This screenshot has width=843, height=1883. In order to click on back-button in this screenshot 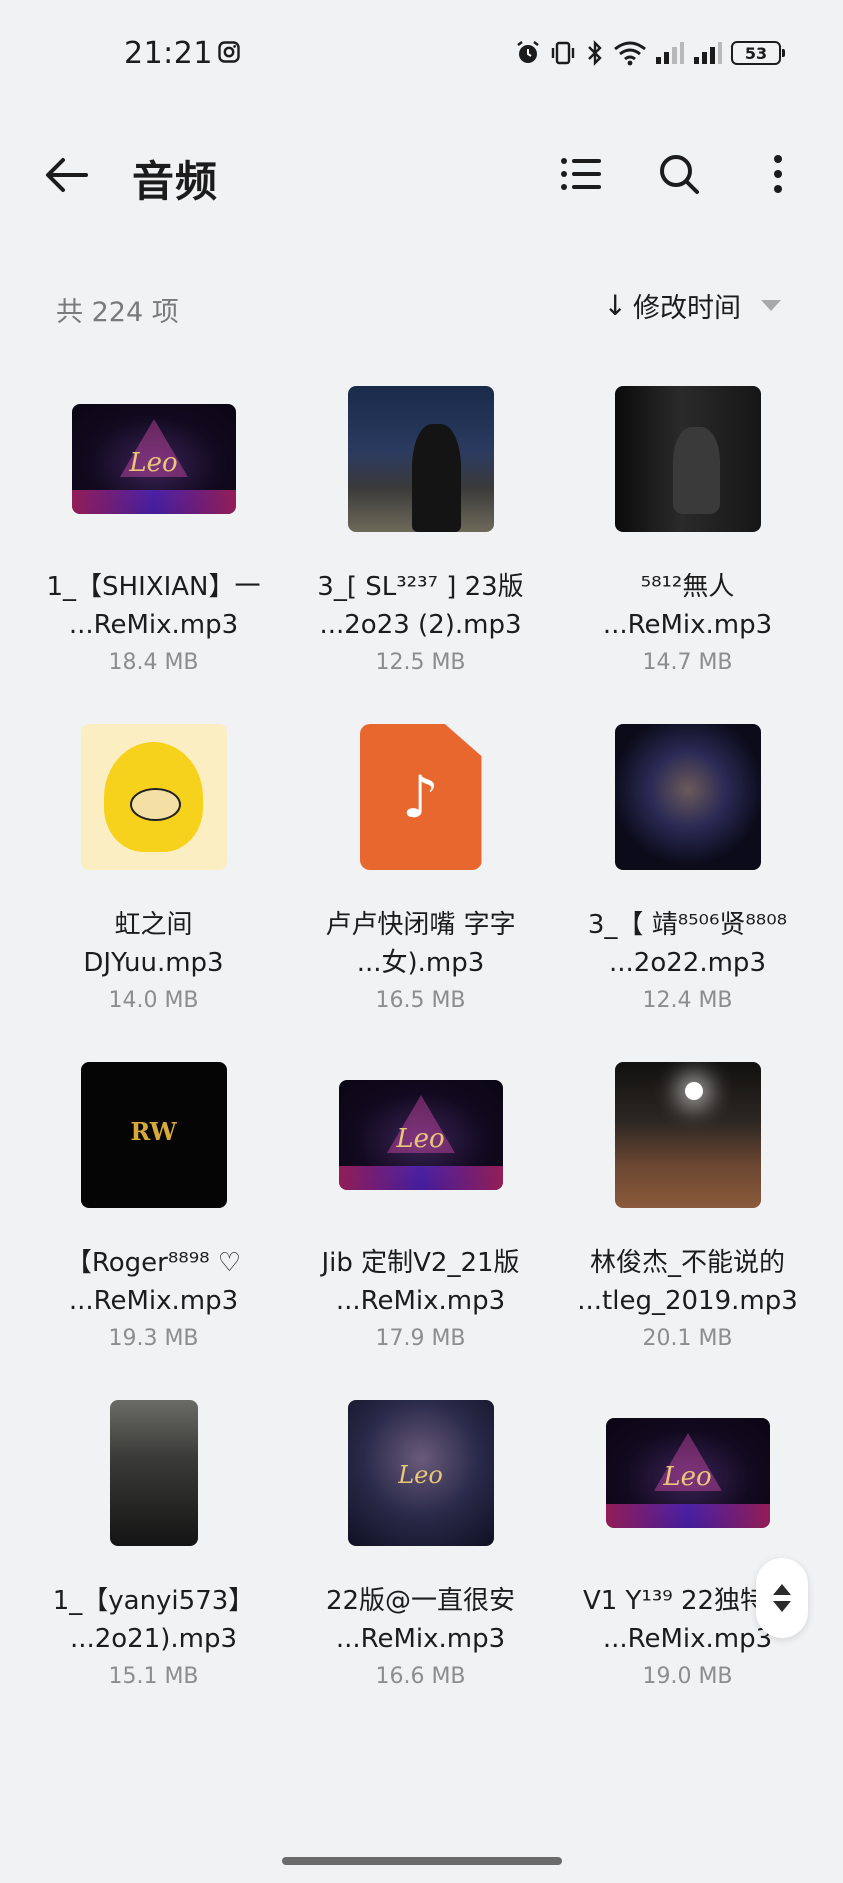, I will do `click(66, 175)`.